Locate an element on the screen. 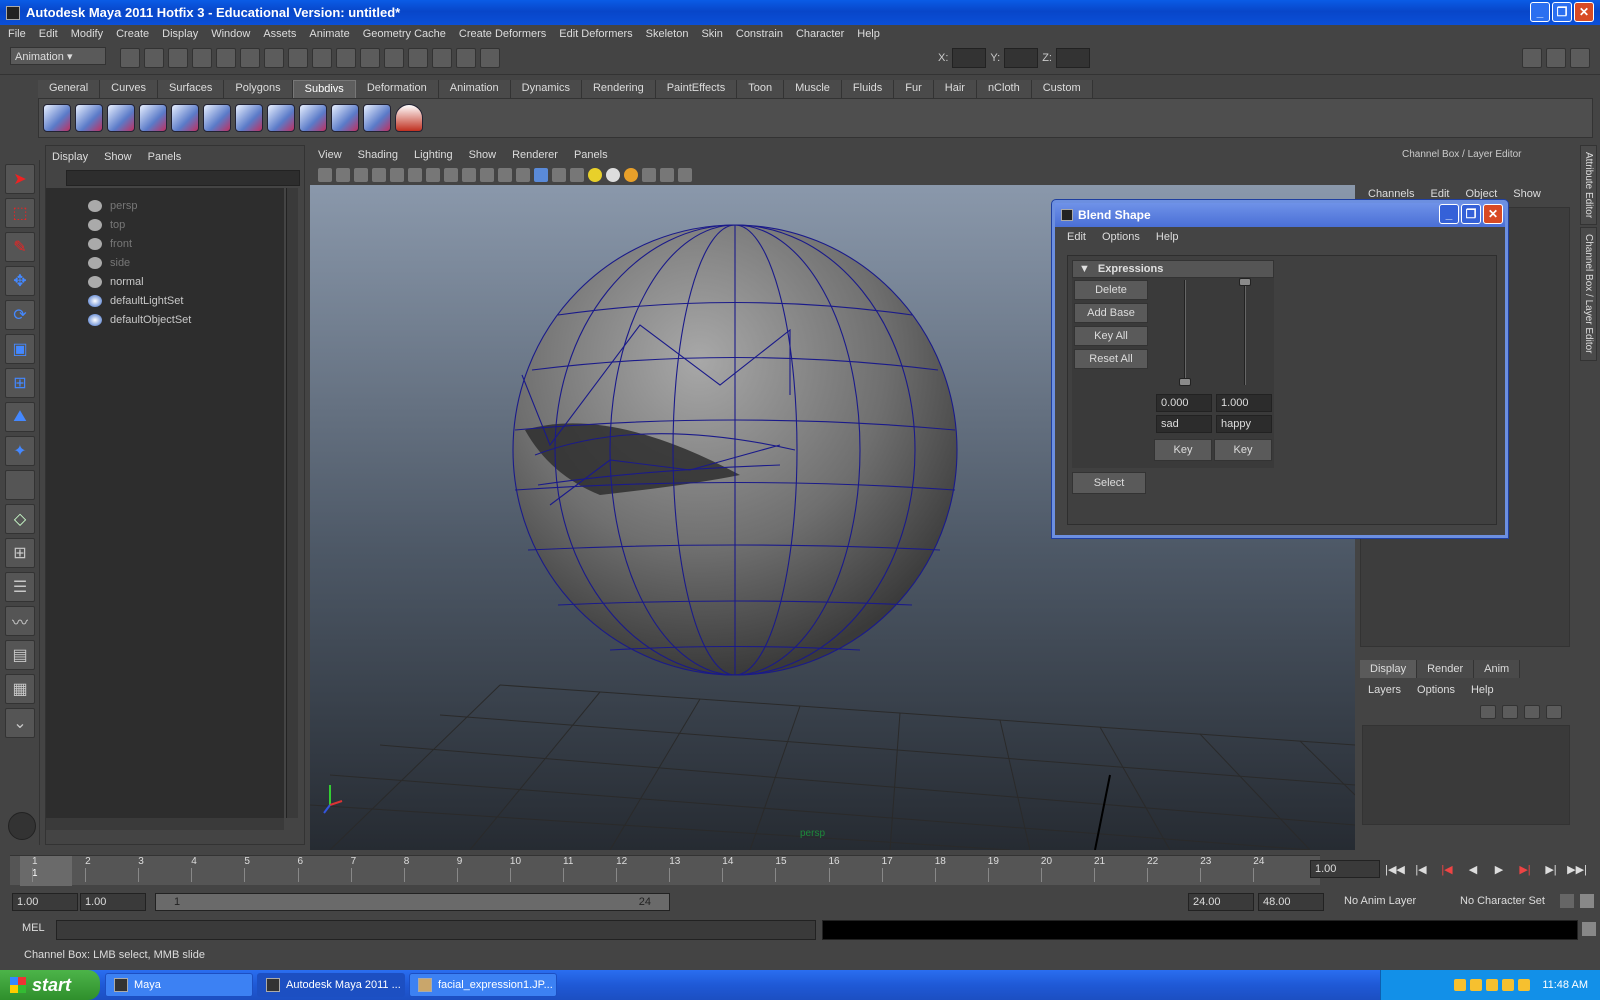 The height and width of the screenshot is (1000, 1600). bookmark-icon is located at coordinates (361, 175).